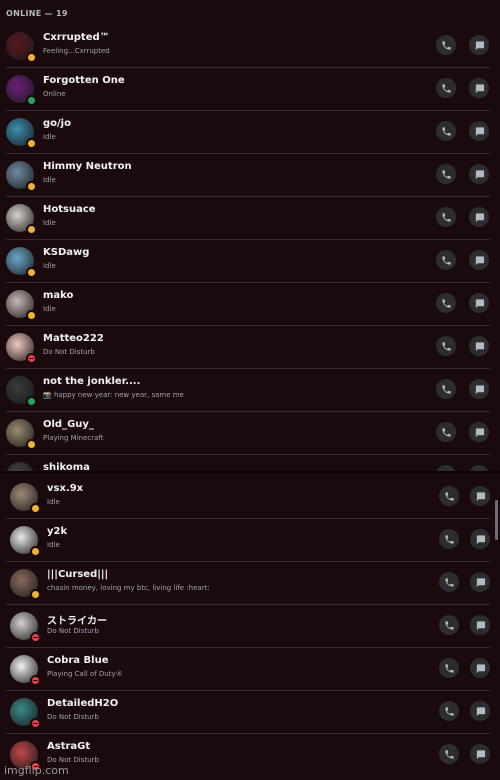 This screenshot has width=500, height=780. What do you see at coordinates (250, 88) in the screenshot?
I see `member-row: Forgotten One Online` at bounding box center [250, 88].